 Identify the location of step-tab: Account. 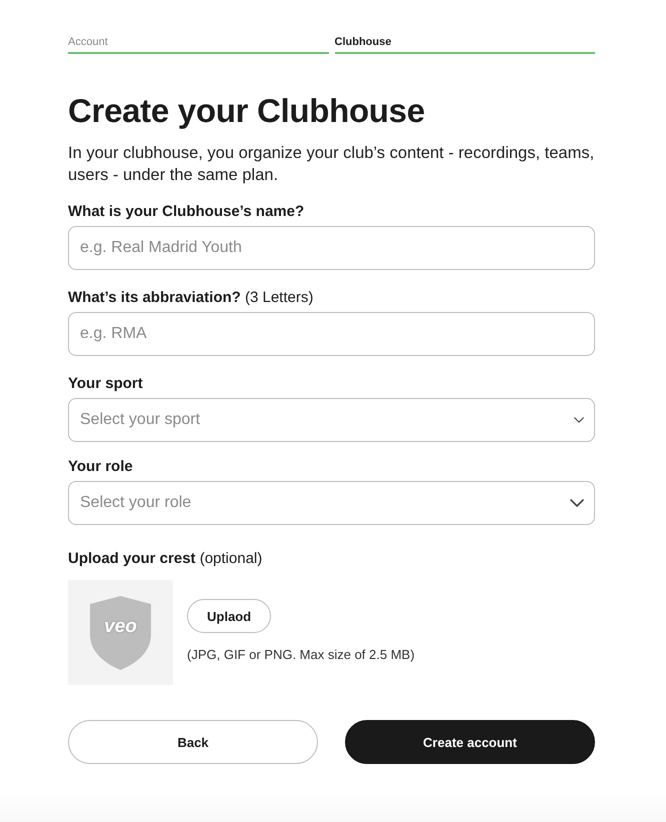
(198, 45).